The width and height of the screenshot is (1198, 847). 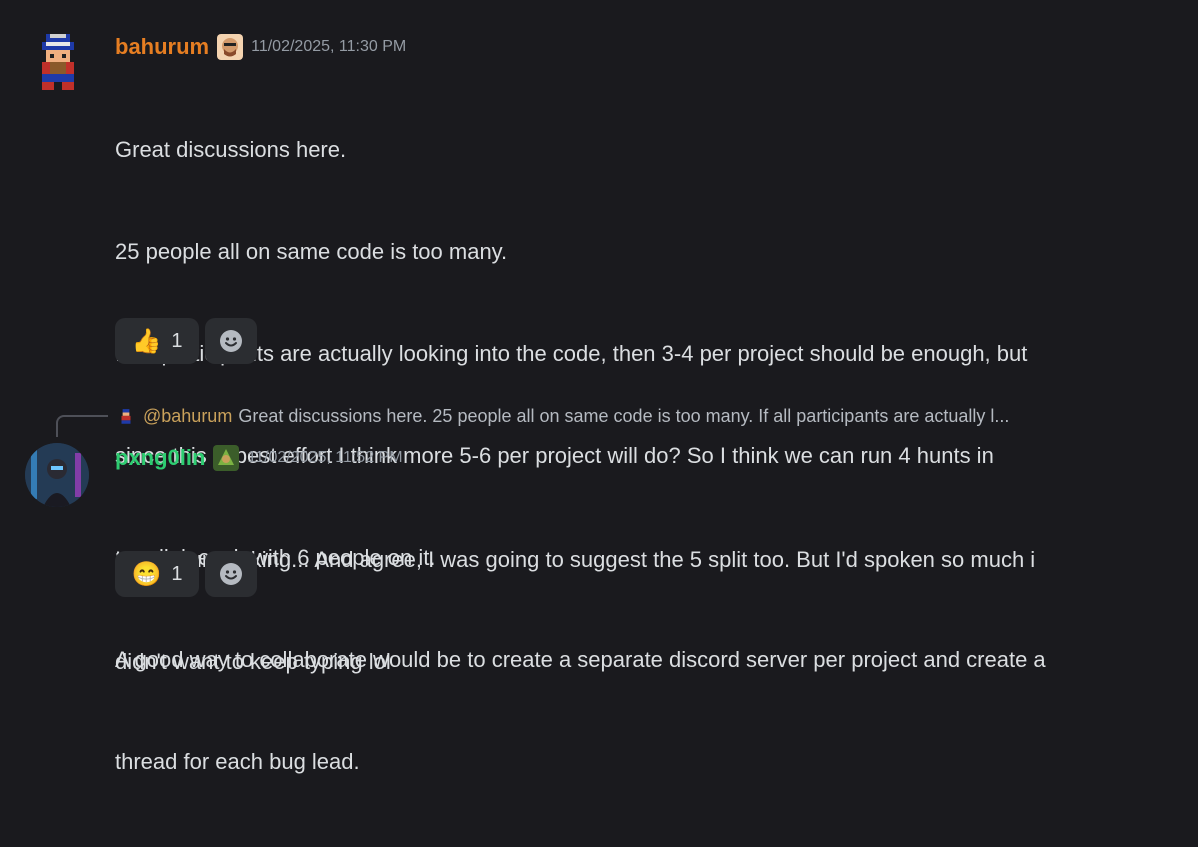 I want to click on timestamp: 11/02/2025, 11:52 PM, so click(x=325, y=457).